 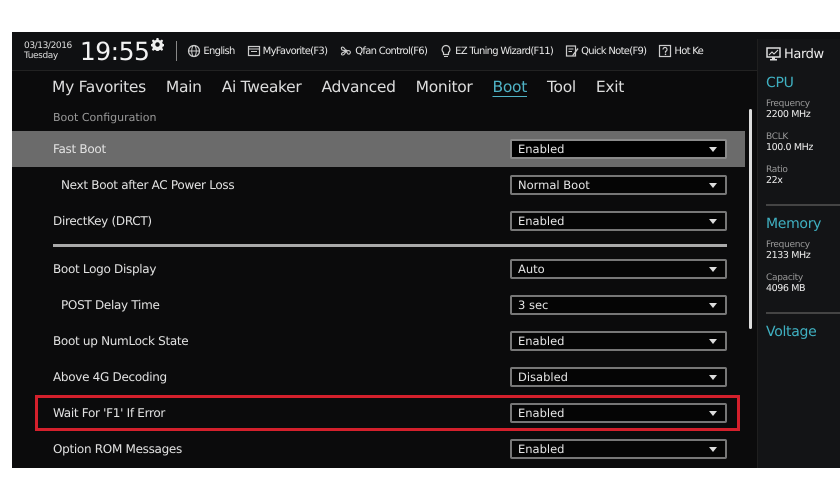 What do you see at coordinates (618, 377) in the screenshot?
I see `dropdown: Disabled` at bounding box center [618, 377].